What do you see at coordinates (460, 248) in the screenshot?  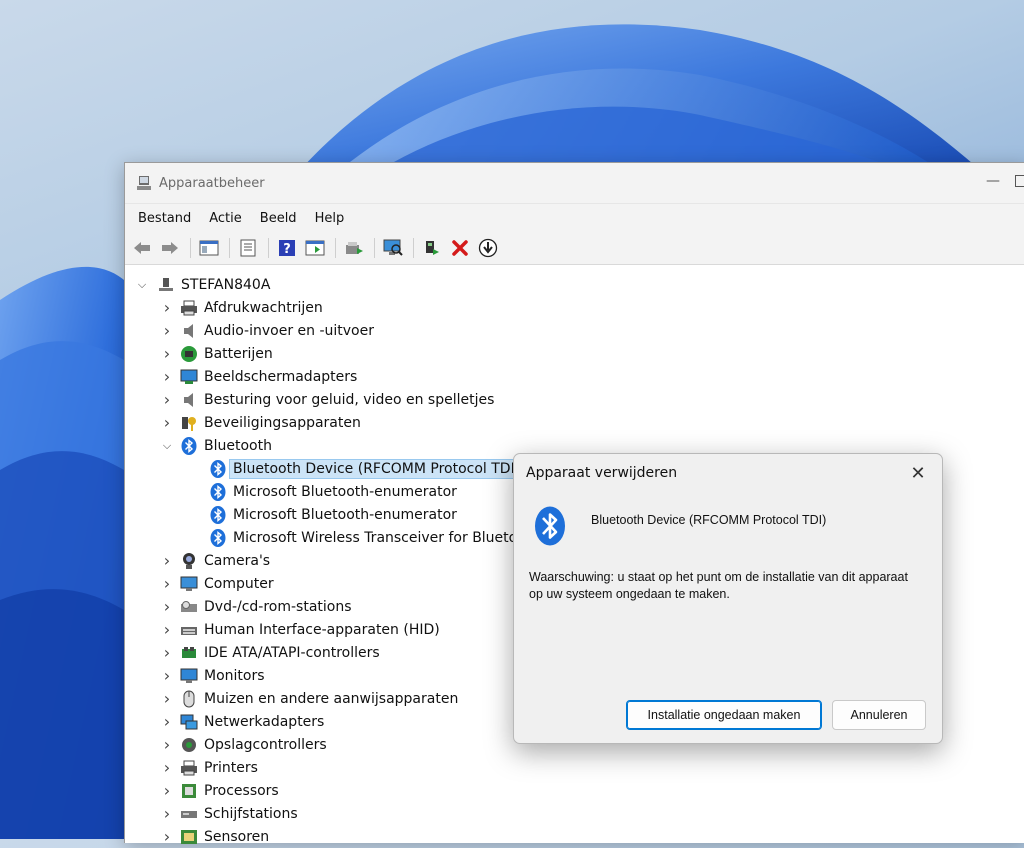 I see `uninstall-device-button` at bounding box center [460, 248].